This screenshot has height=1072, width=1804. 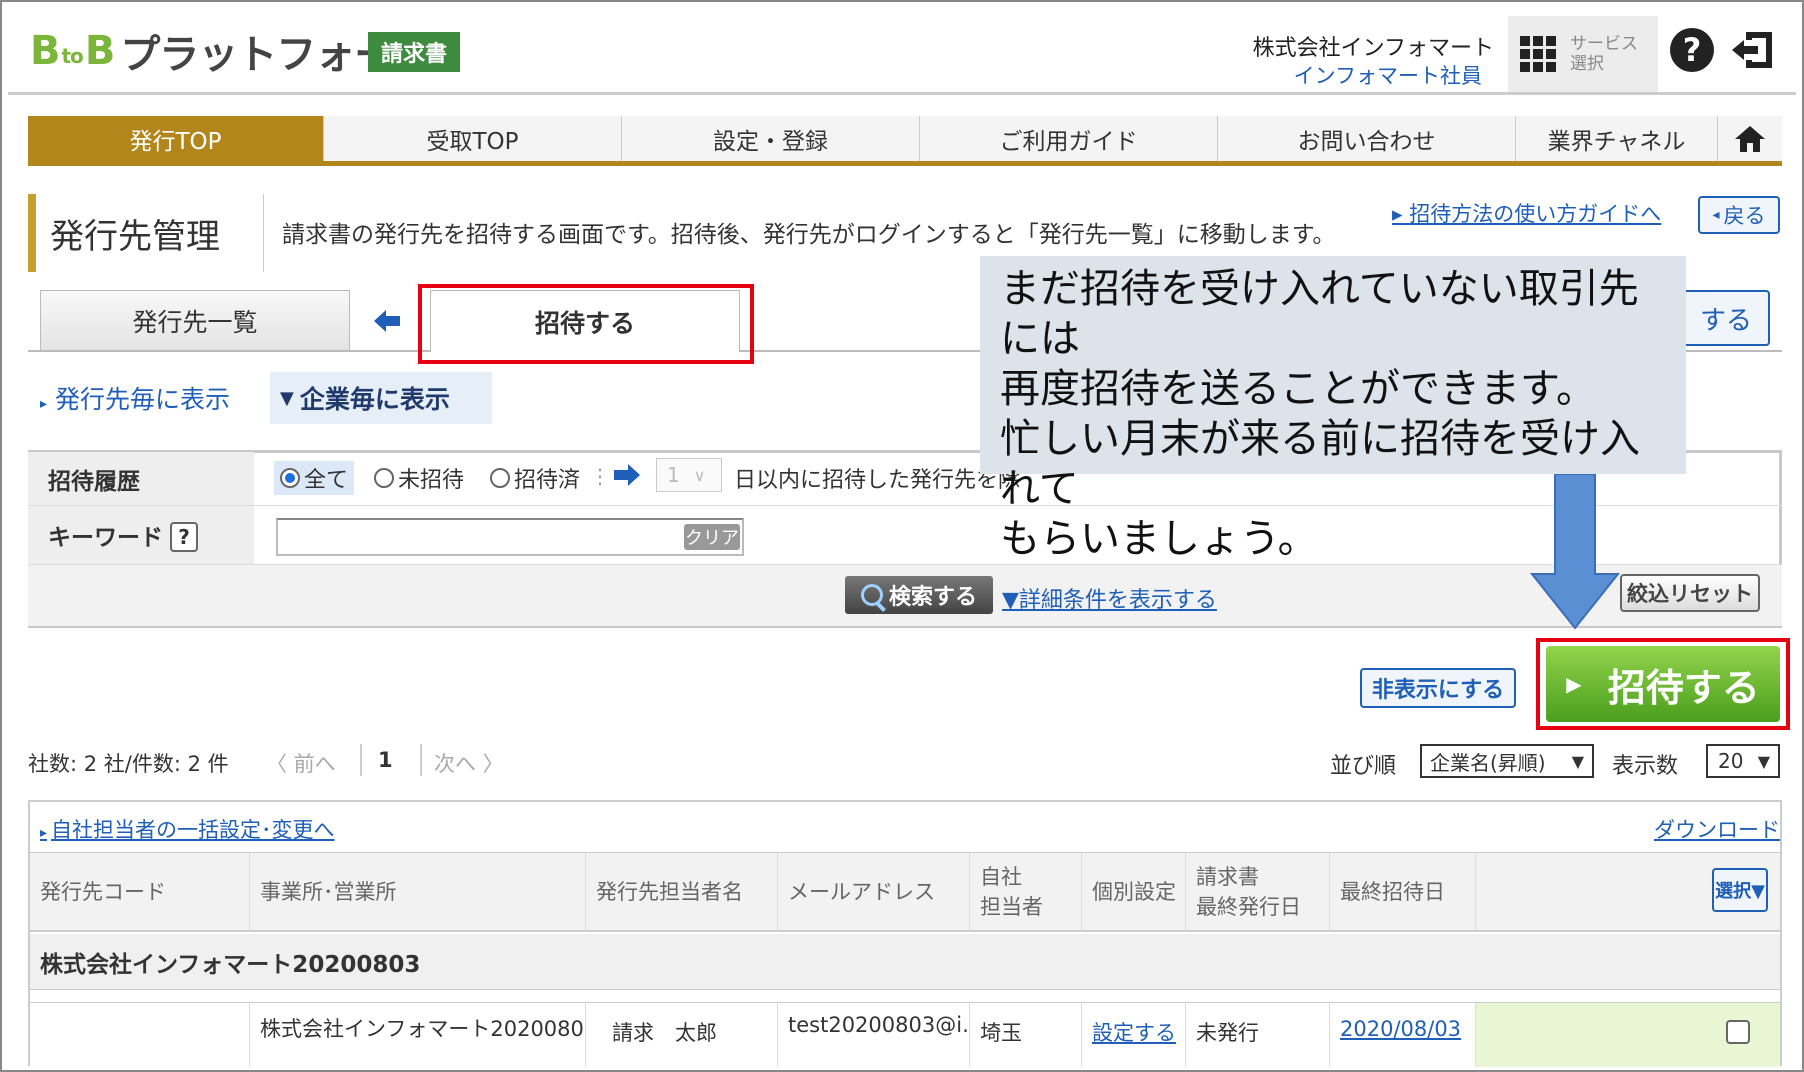 I want to click on logout-icon, so click(x=1753, y=50).